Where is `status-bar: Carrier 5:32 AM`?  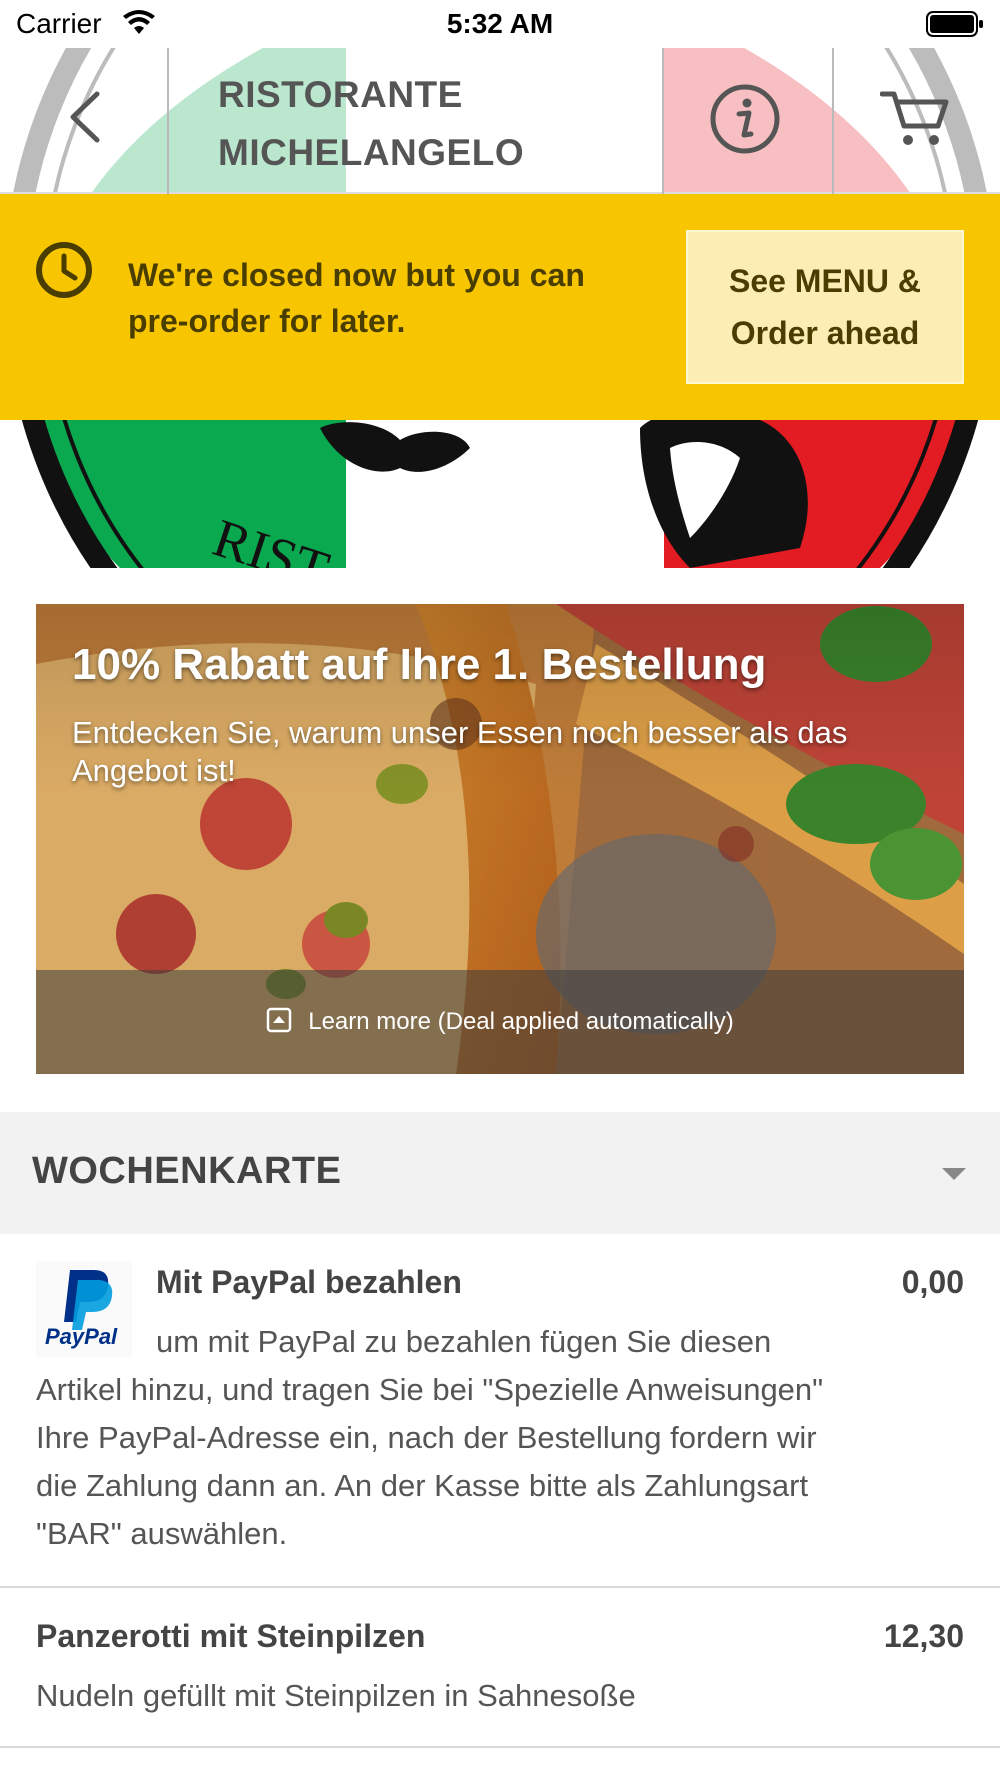
status-bar: Carrier 5:32 AM is located at coordinates (500, 24).